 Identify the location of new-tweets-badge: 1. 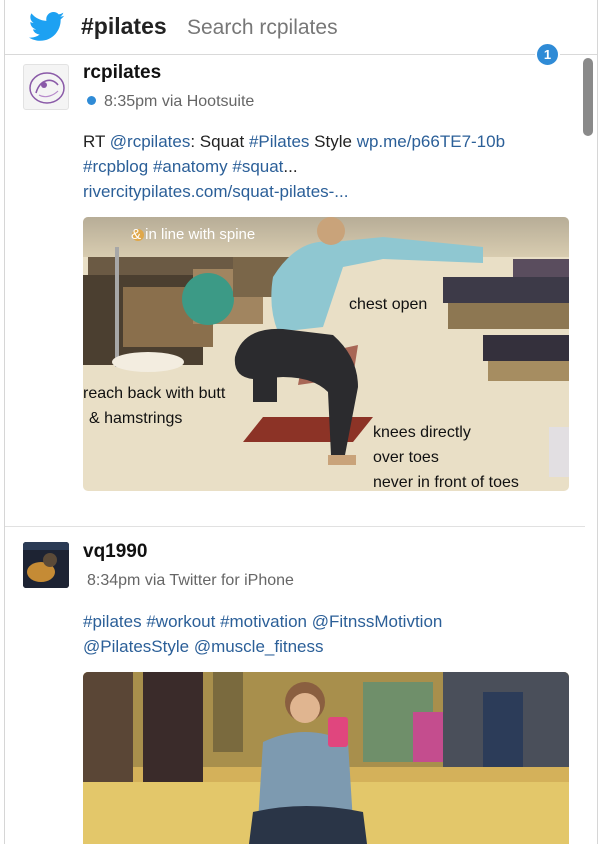
(547, 54).